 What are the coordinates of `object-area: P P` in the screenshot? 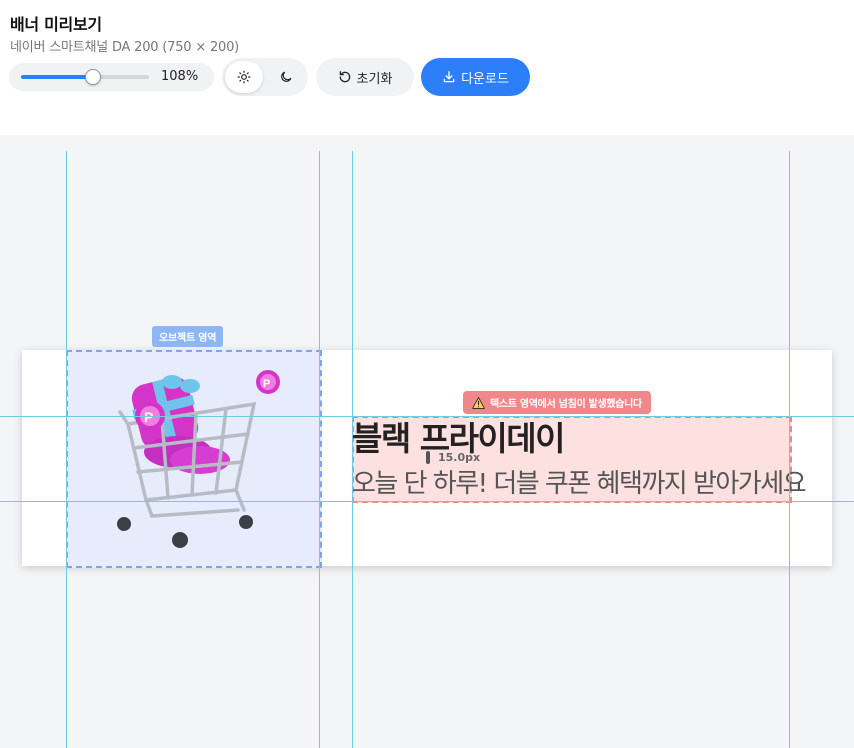 It's located at (194, 459).